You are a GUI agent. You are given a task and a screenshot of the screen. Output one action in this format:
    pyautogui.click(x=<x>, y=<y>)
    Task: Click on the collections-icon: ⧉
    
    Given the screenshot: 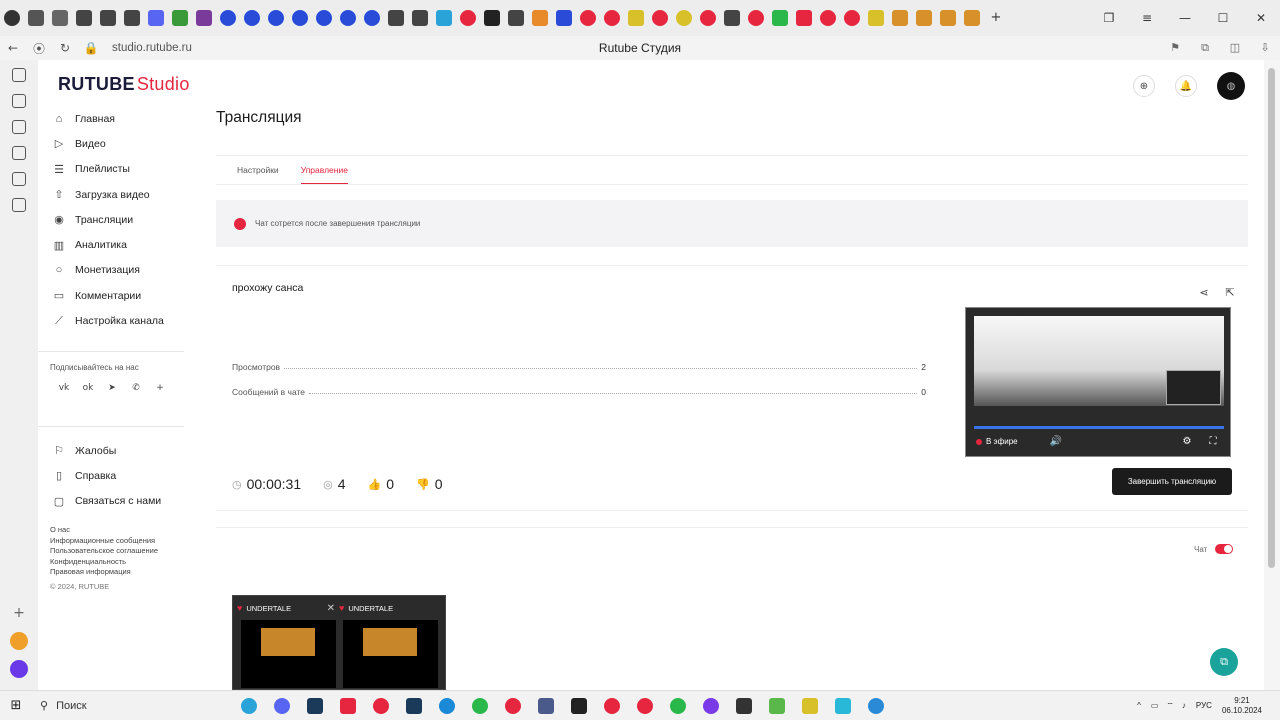 What is the action you would take?
    pyautogui.click(x=1205, y=48)
    